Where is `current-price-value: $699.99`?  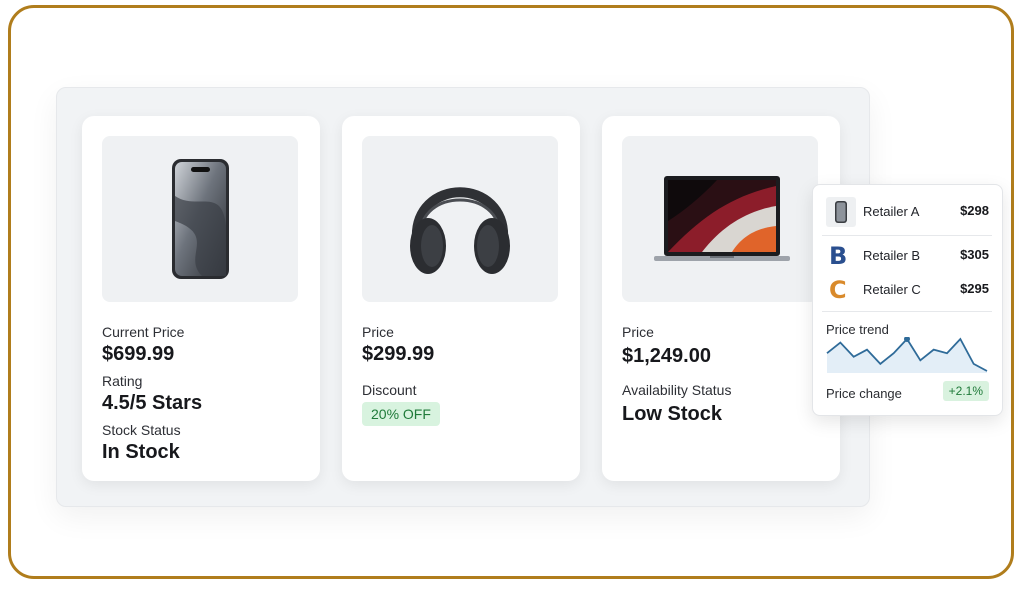 current-price-value: $699.99 is located at coordinates (138, 354).